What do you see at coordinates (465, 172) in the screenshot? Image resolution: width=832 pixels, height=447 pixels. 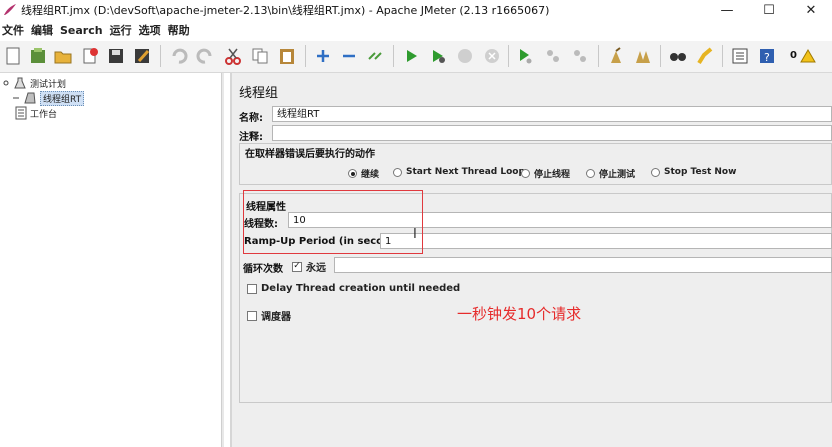 I see `radio-label-start-next-loop: Start Next Thread Loop` at bounding box center [465, 172].